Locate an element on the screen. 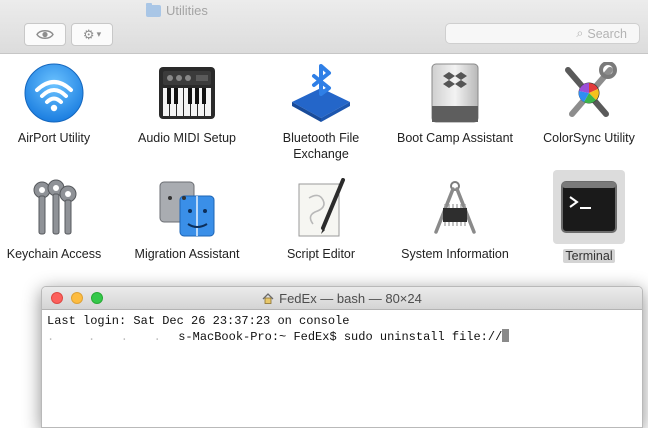  app-item-script-editor: Script Editor is located at coordinates (321, 216).